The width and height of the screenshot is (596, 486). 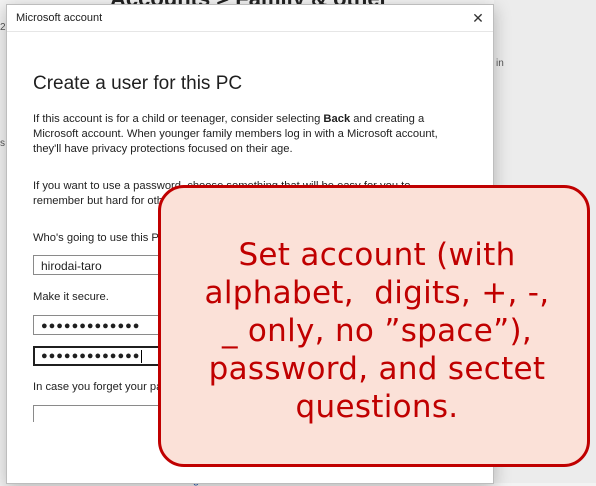 I want to click on right-panel-fragment: in, so click(x=500, y=63).